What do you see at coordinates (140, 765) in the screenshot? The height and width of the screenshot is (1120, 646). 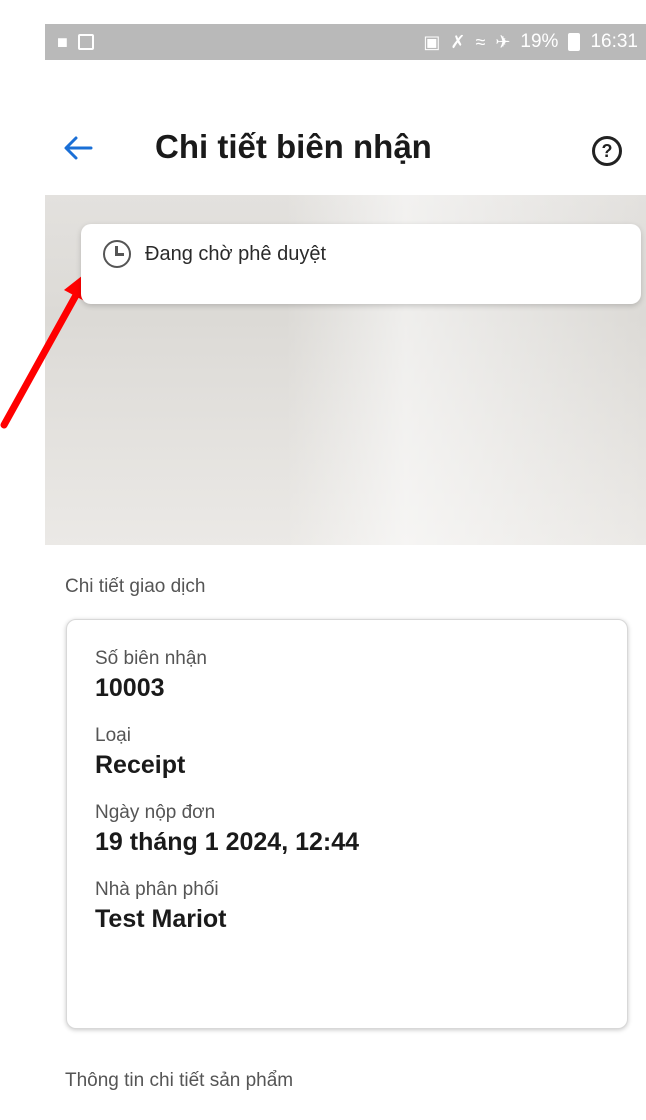 I see `field-value: Receipt` at bounding box center [140, 765].